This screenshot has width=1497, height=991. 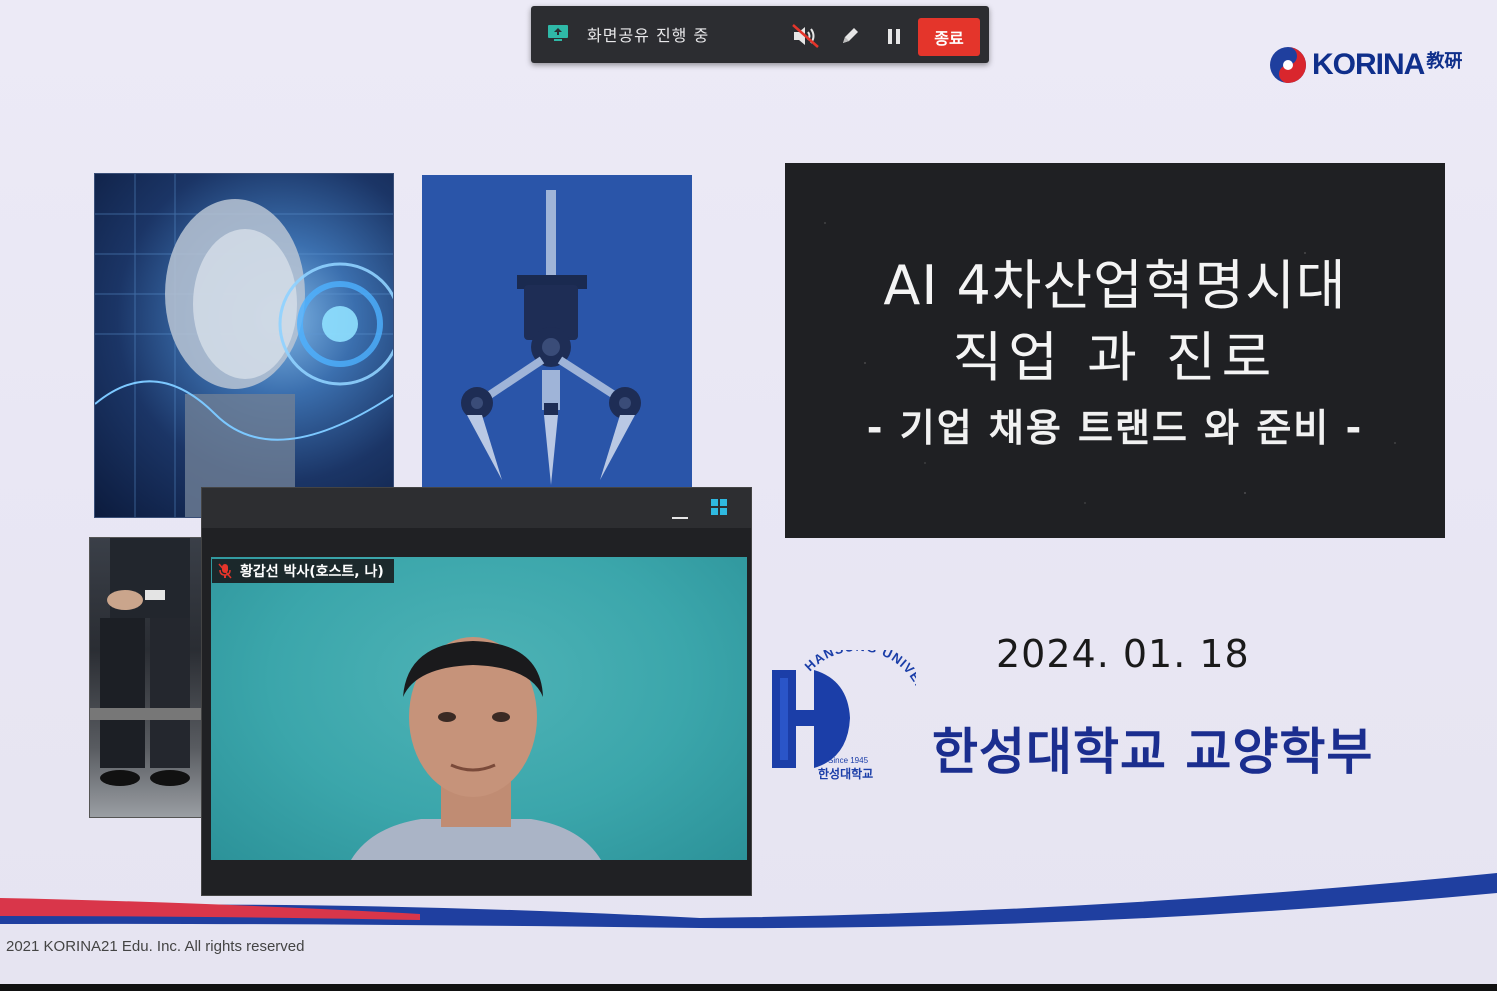 What do you see at coordinates (1115, 357) in the screenshot?
I see `slide-title-line2: 직업 과 진로` at bounding box center [1115, 357].